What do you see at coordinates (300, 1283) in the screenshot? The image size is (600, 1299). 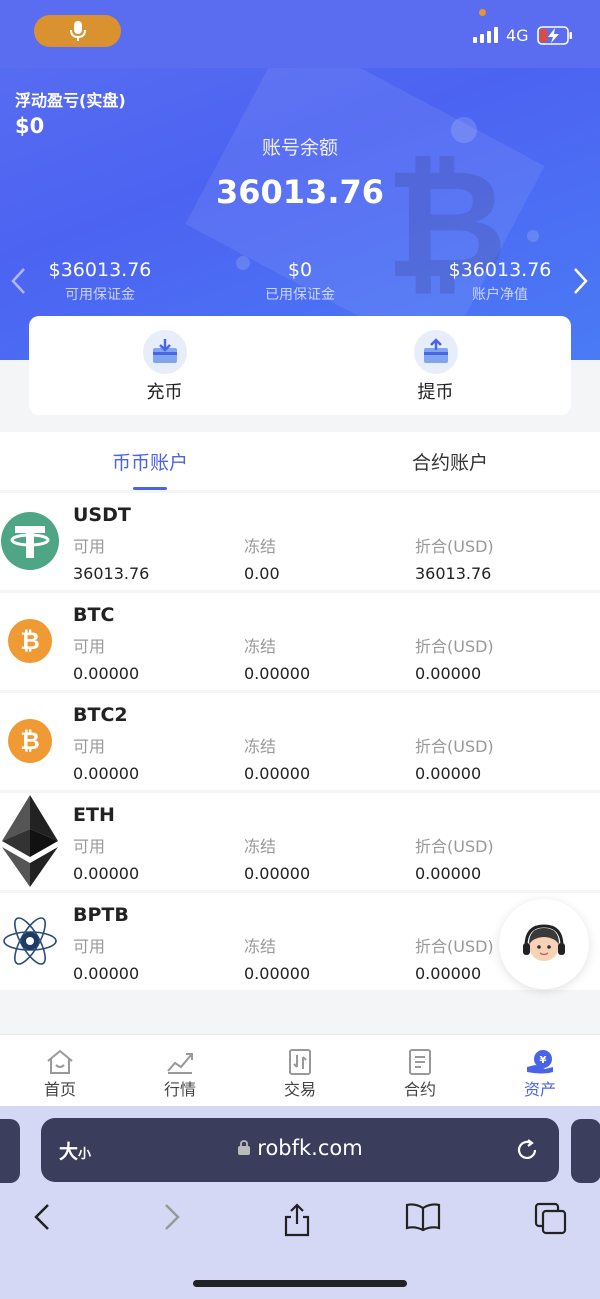 I see `home-indicator` at bounding box center [300, 1283].